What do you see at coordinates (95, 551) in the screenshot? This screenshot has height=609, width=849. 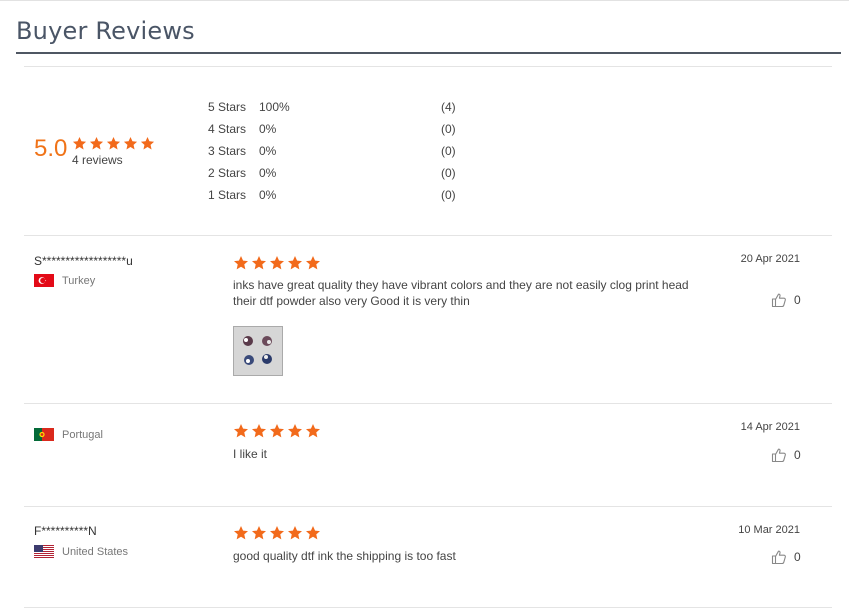 I see `country-name: United States` at bounding box center [95, 551].